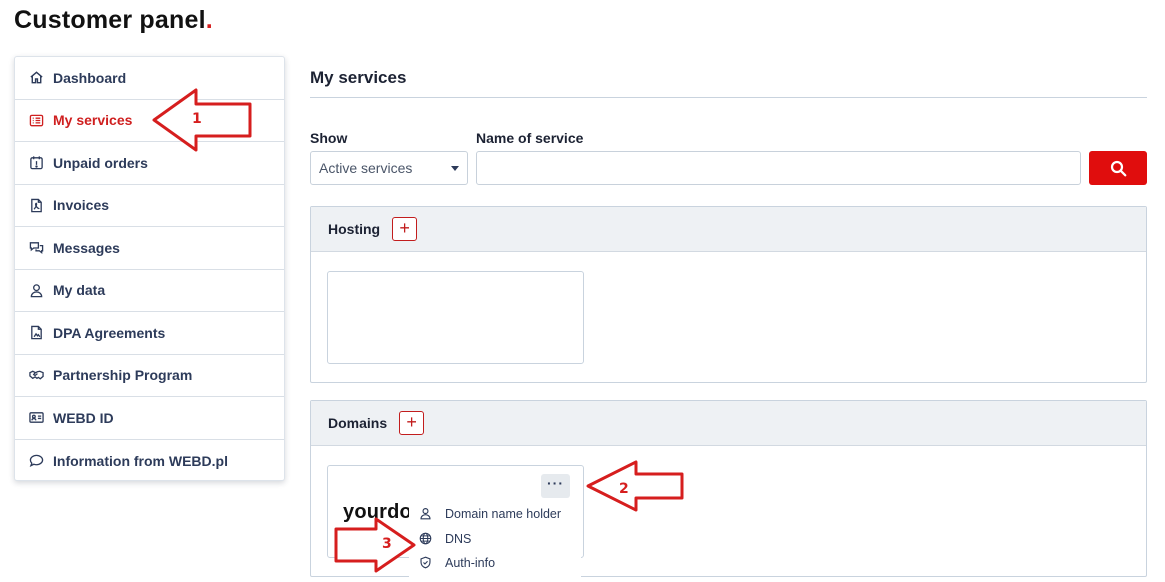 Image resolution: width=1165 pixels, height=582 pixels. I want to click on menu-item-label: Auth-info, so click(470, 563).